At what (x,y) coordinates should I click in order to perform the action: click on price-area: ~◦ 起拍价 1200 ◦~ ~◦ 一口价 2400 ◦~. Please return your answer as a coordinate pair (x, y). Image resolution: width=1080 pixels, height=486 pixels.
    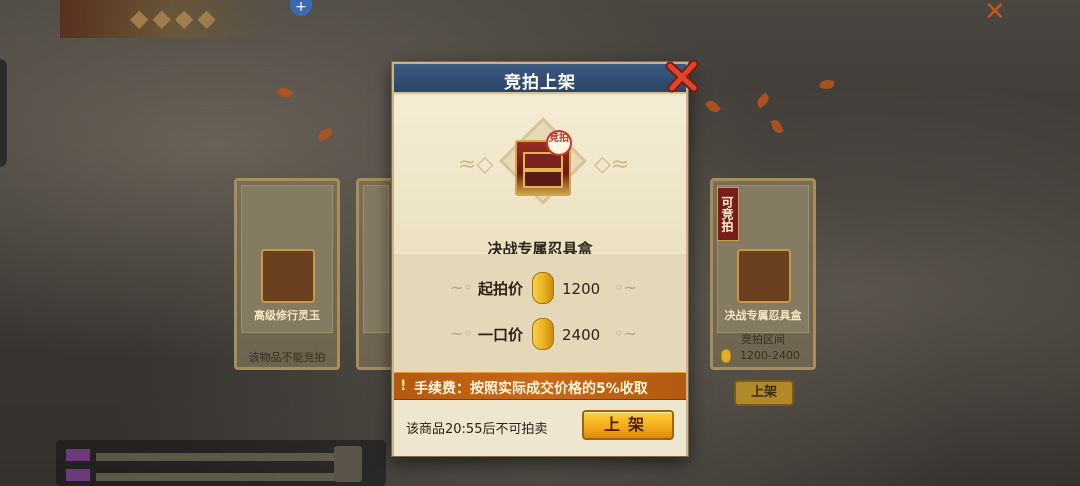
    Looking at the image, I should click on (540, 313).